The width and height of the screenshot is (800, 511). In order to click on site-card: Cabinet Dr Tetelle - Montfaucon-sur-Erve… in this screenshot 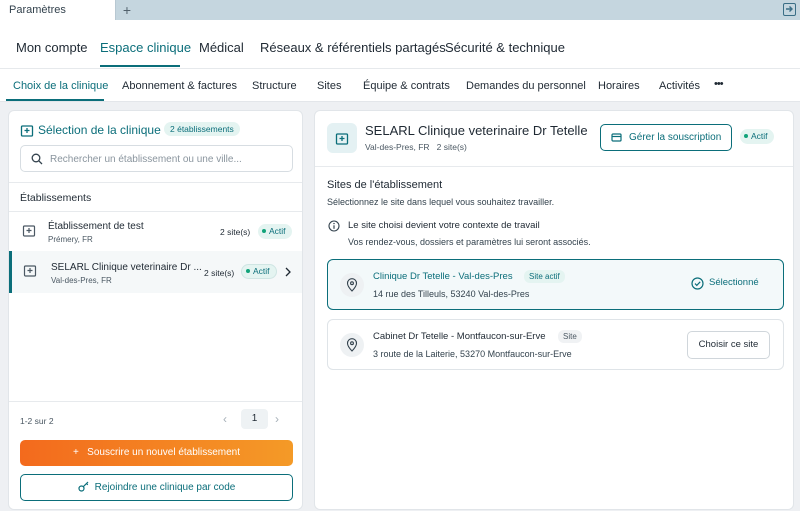, I will do `click(555, 344)`.